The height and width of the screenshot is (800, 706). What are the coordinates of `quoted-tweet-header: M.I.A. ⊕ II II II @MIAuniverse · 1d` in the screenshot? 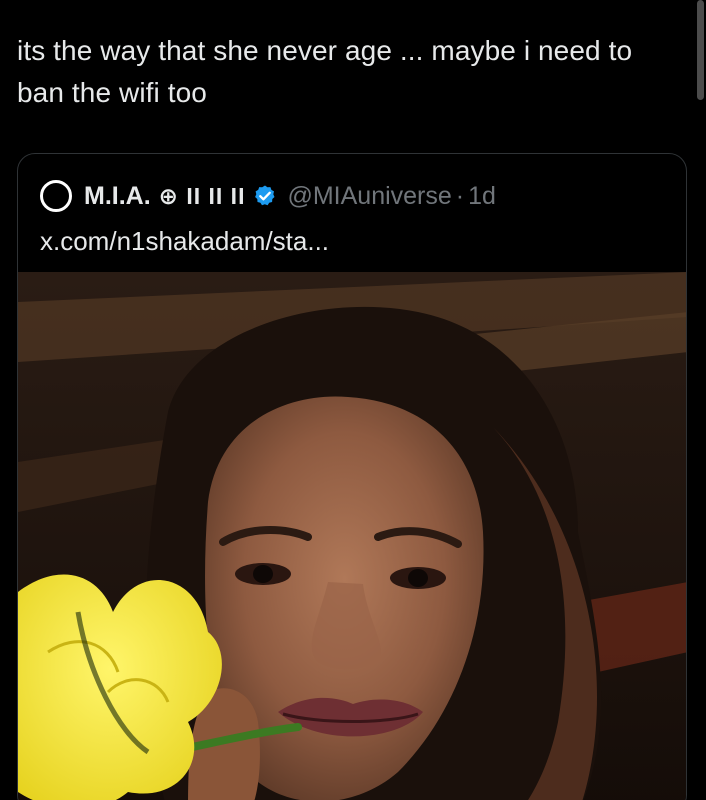 It's located at (268, 196).